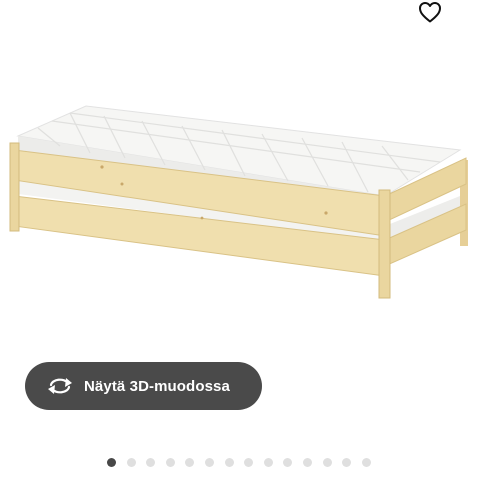 The height and width of the screenshot is (480, 480). Describe the element at coordinates (157, 386) in the screenshot. I see `view-in-3d-label: Näytä 3D-muodossa` at that location.